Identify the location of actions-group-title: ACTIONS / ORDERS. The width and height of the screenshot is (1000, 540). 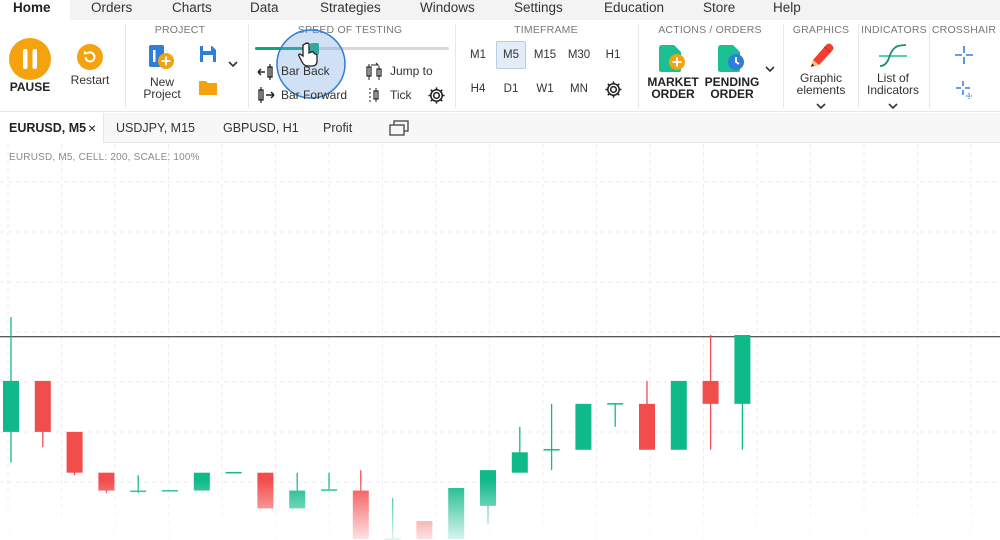
(710, 30).